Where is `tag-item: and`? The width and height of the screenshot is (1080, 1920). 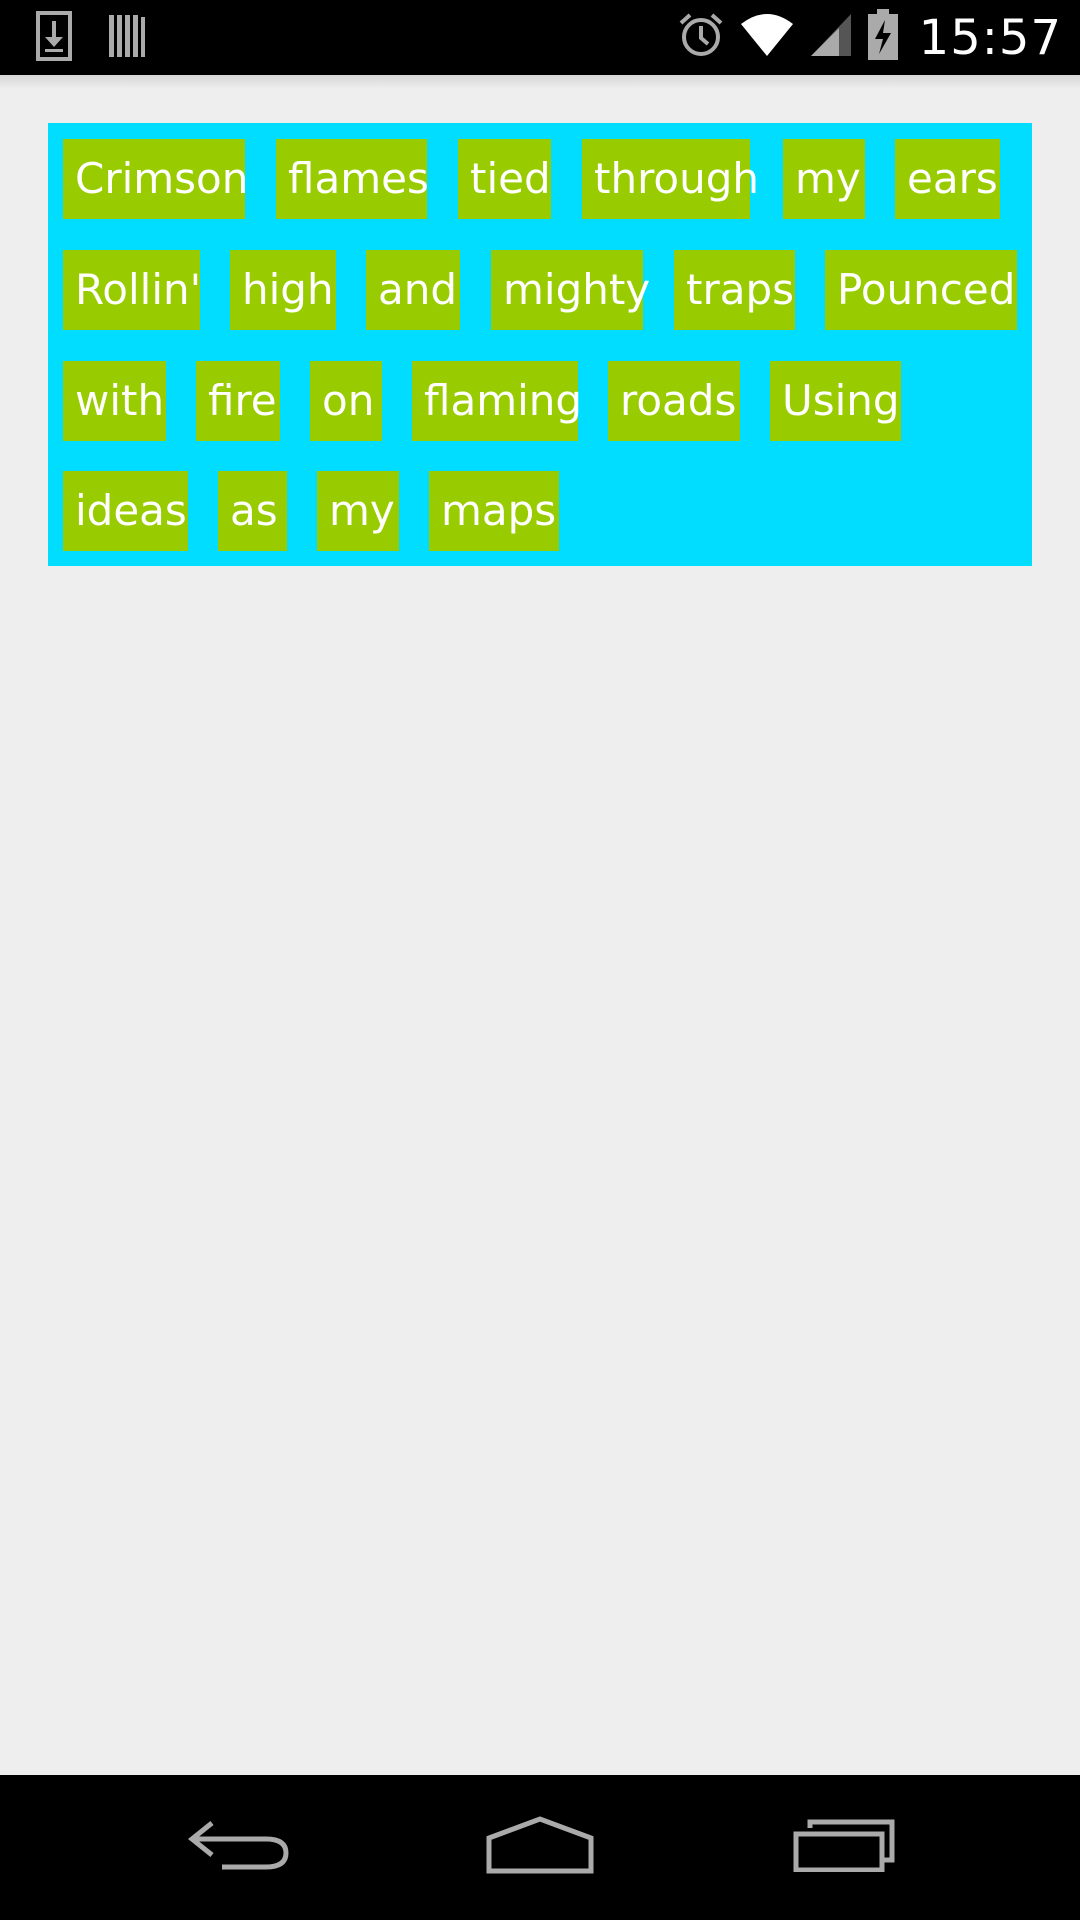 tag-item: and is located at coordinates (413, 290).